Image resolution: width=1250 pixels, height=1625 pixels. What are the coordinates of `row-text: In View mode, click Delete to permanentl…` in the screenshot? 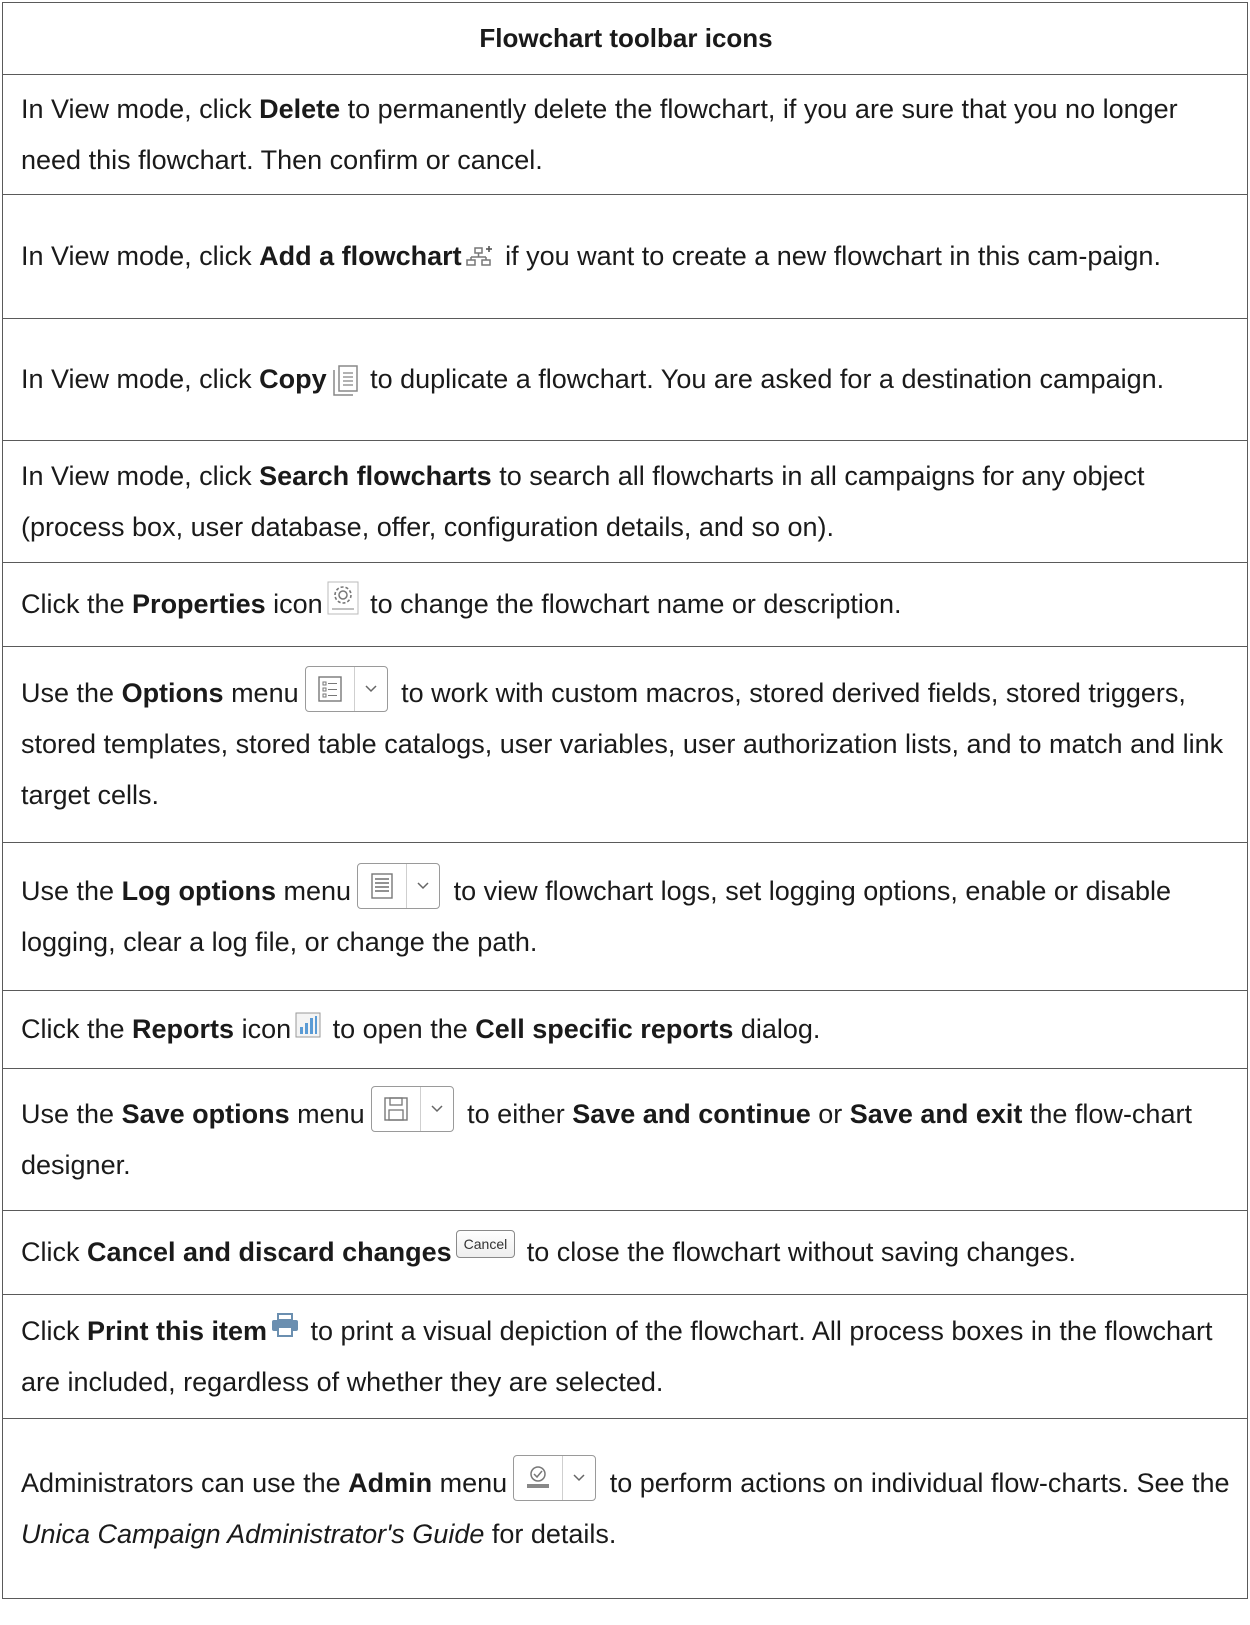 It's located at (599, 134).